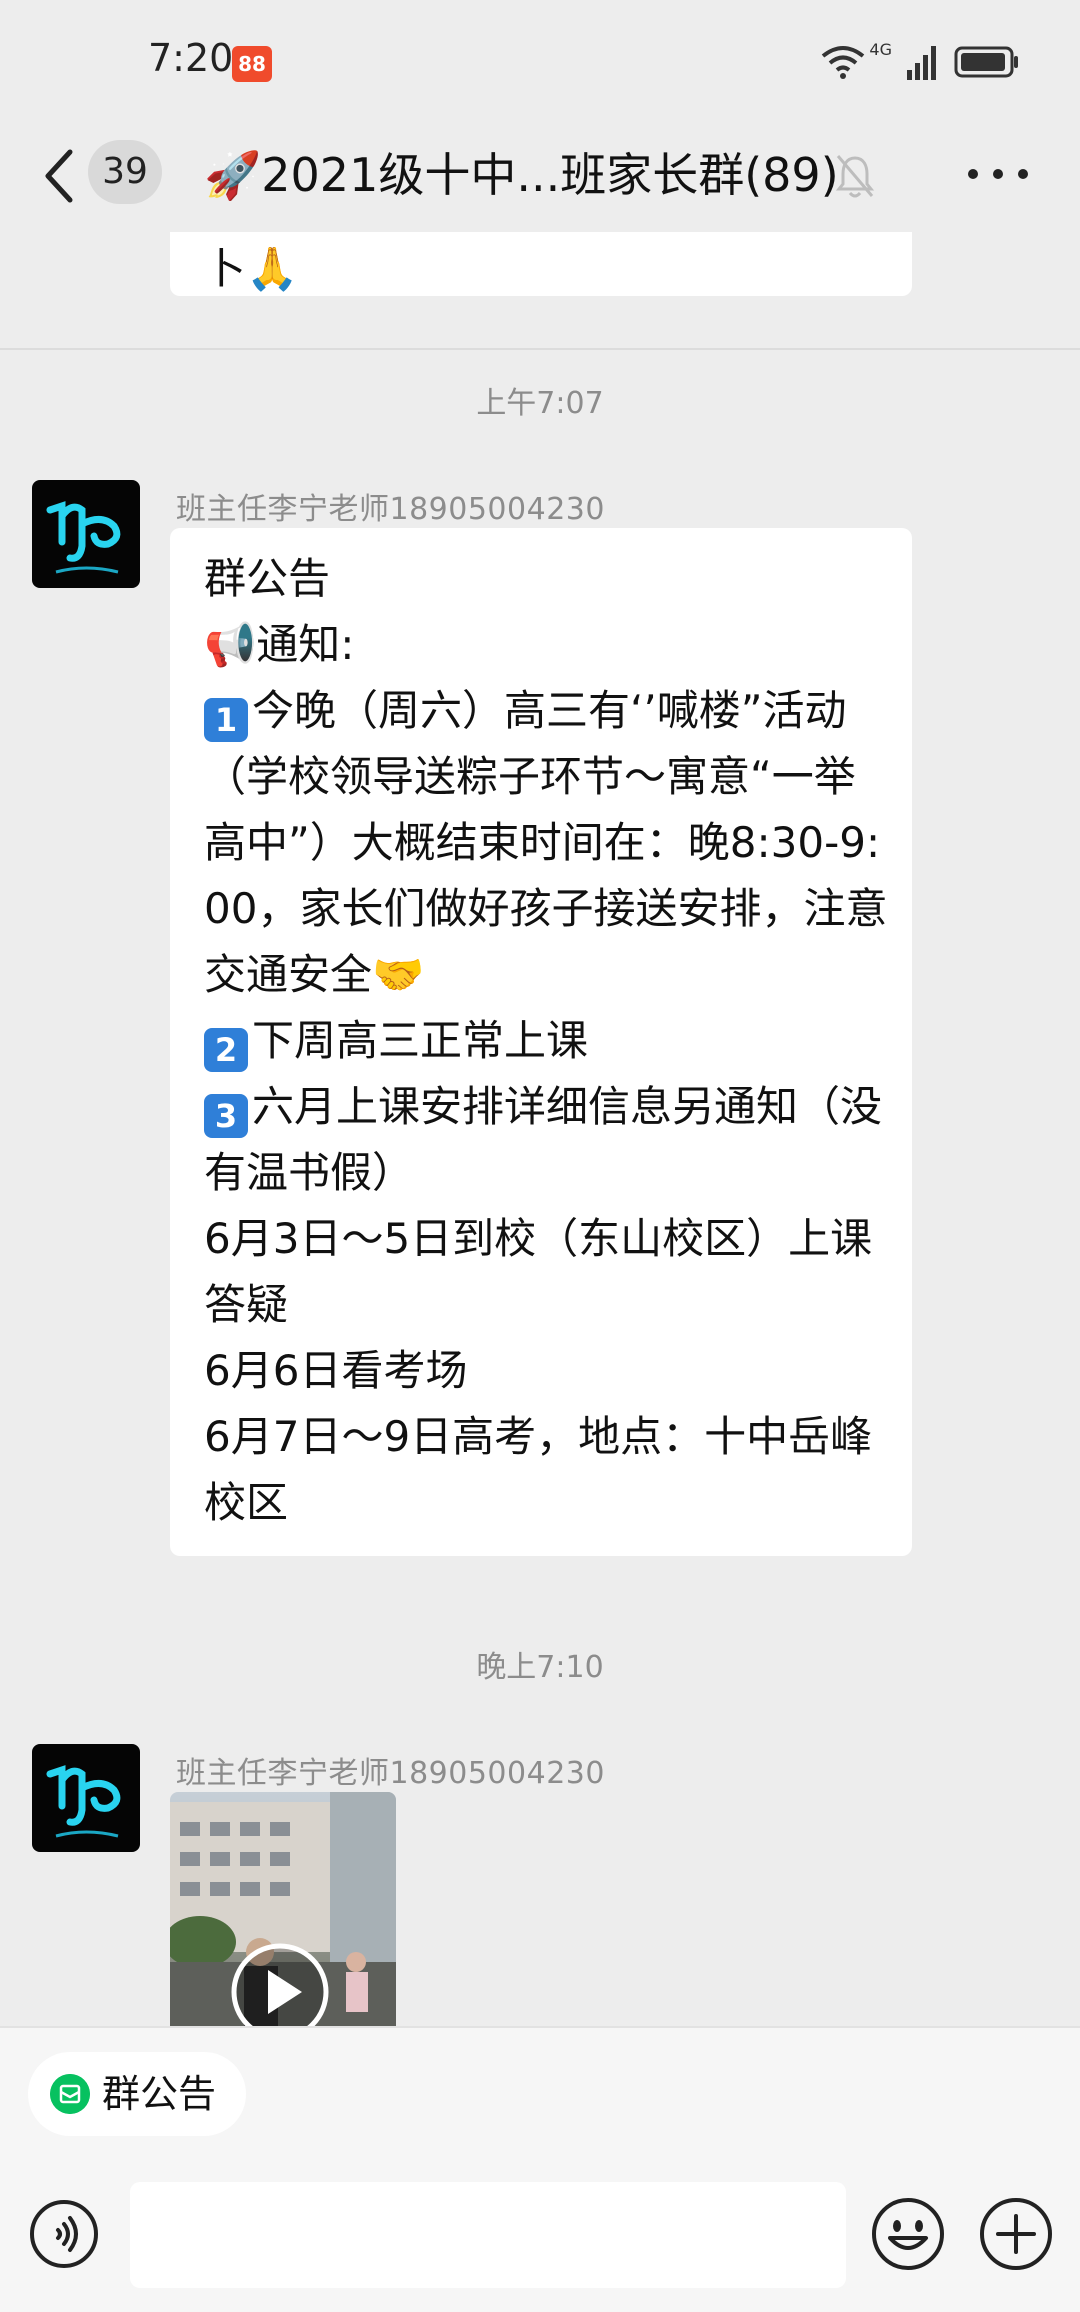  Describe the element at coordinates (279, 644) in the screenshot. I see `notice-line: 📢通知:` at that location.